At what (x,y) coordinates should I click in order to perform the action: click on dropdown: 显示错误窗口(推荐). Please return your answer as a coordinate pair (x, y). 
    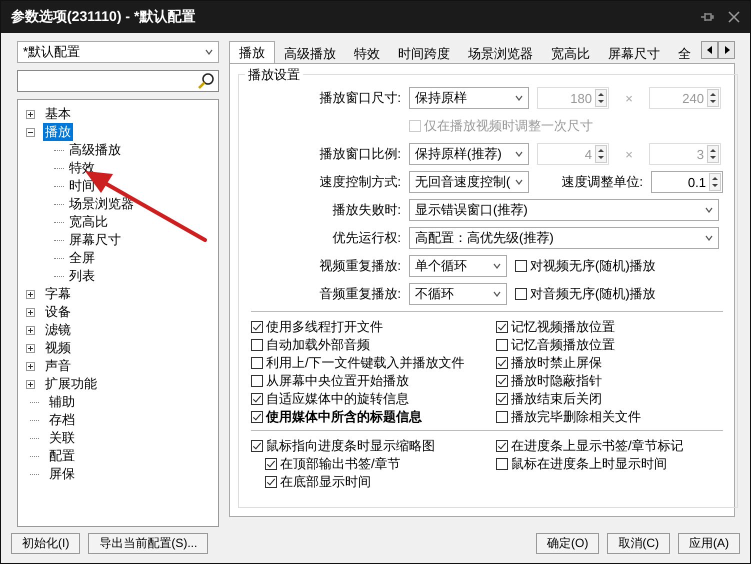
    Looking at the image, I should click on (564, 210).